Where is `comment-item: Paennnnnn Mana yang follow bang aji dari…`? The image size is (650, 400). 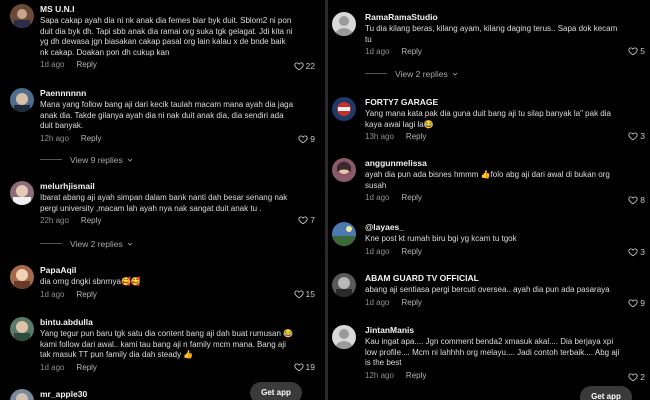
comment-item: Paennnnnn Mana yang follow bang aji dari… is located at coordinates (161, 116).